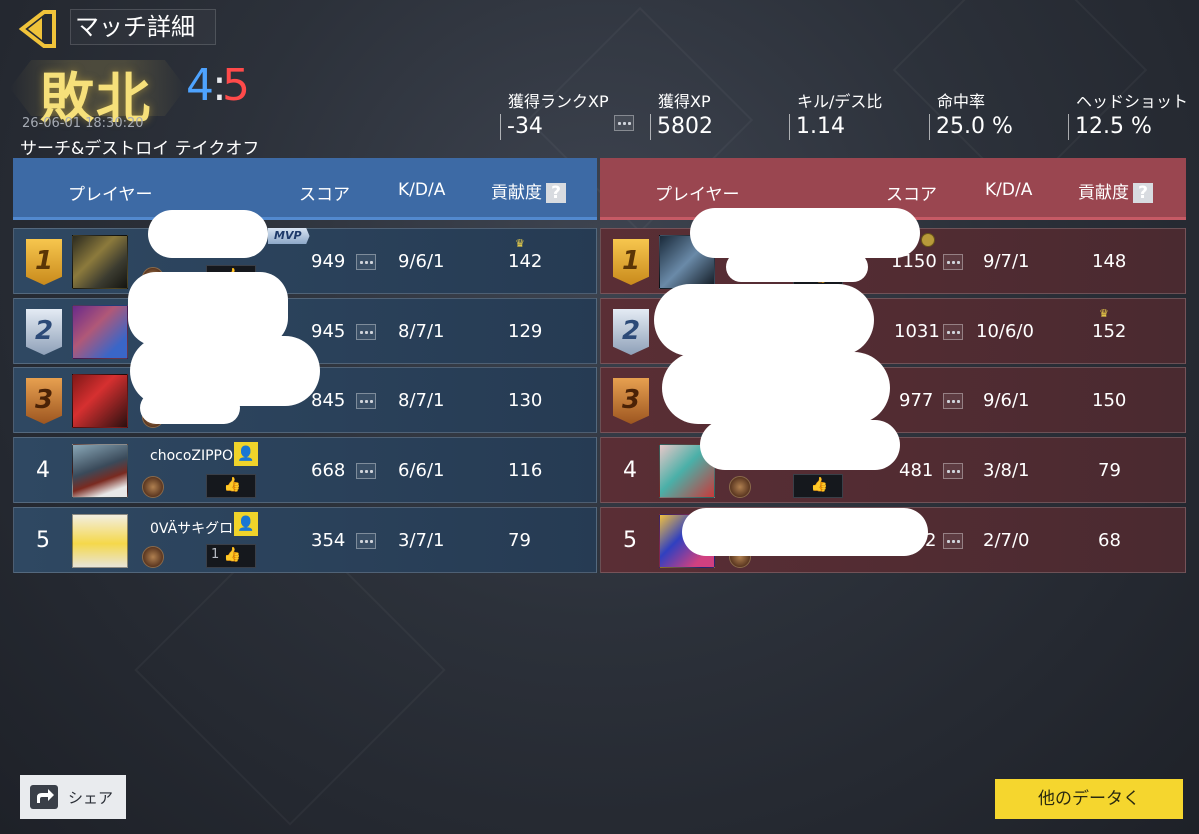  Describe the element at coordinates (681, 114) in the screenshot. I see `stat-xp: 獲得XP 5802` at that location.